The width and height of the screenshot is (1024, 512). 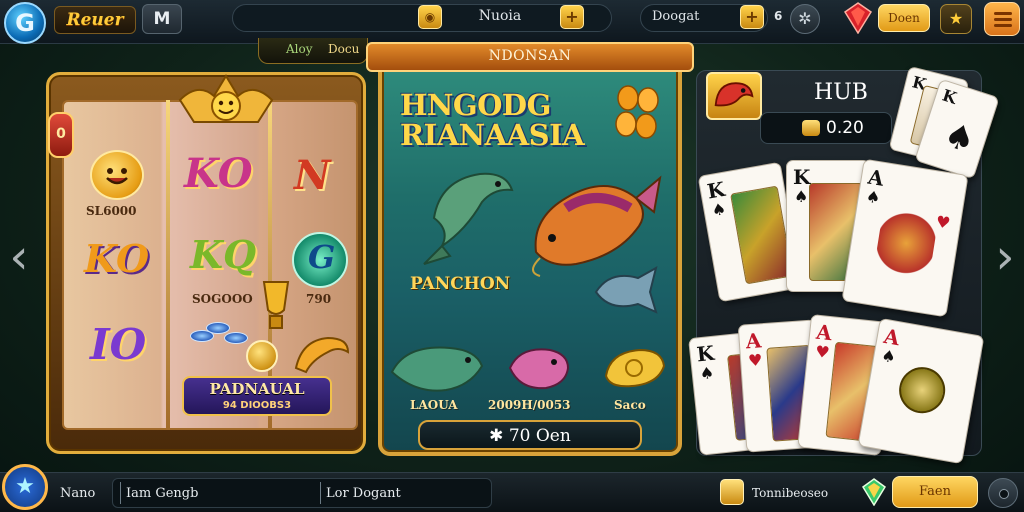 I want to click on fish-play-label: ✱ 70 Oen, so click(x=530, y=436).